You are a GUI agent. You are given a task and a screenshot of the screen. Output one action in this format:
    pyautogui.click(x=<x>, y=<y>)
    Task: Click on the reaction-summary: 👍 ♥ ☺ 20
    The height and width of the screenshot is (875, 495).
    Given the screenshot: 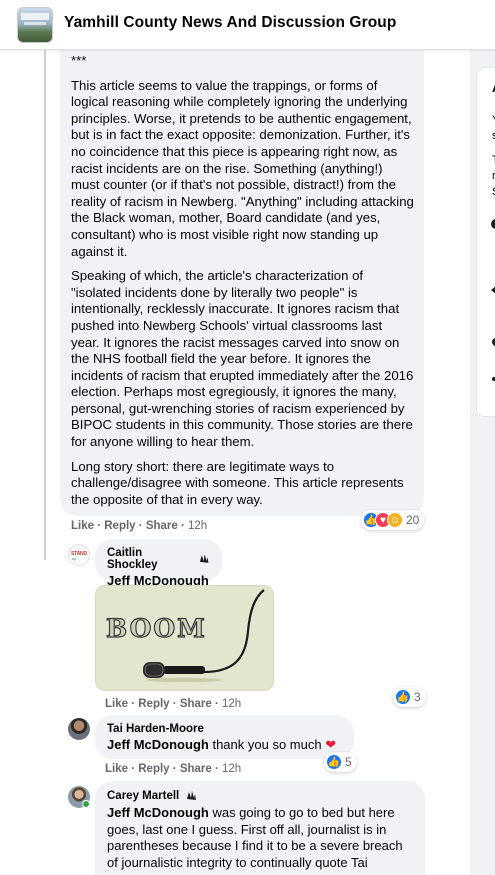 What is the action you would take?
    pyautogui.click(x=393, y=520)
    